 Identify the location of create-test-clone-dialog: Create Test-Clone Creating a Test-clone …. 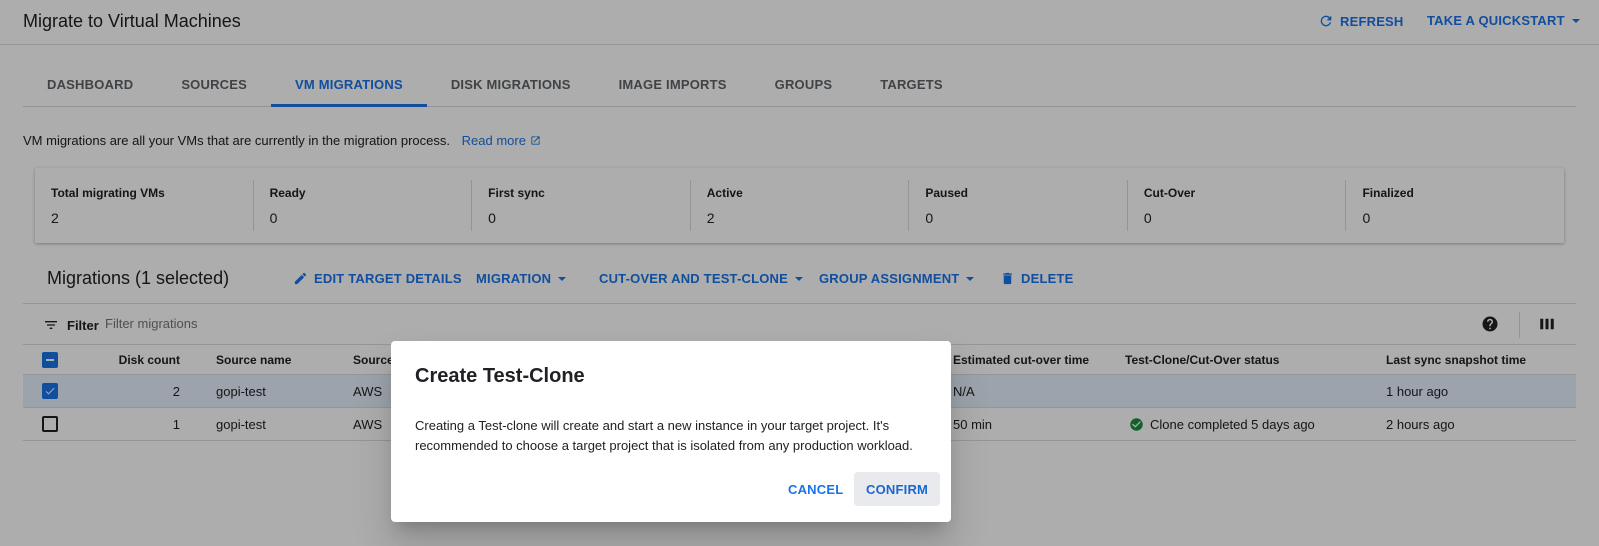
(671, 431).